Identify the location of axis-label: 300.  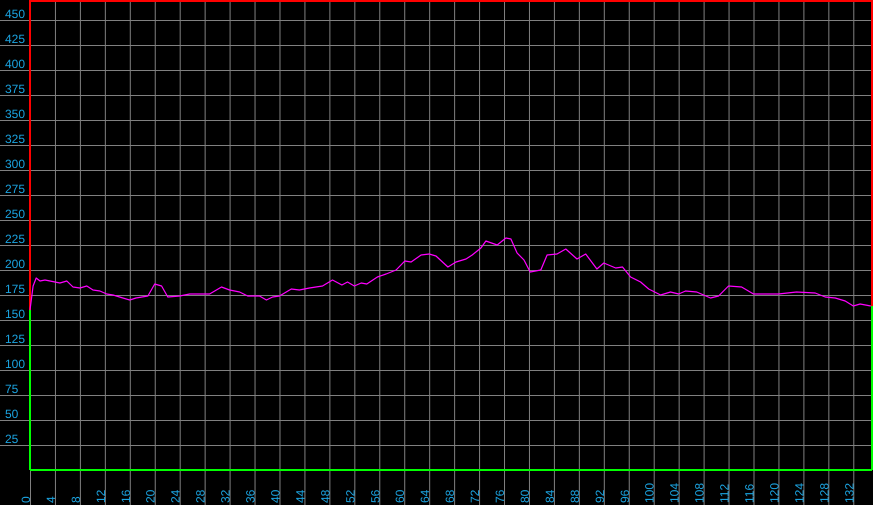
(15, 164).